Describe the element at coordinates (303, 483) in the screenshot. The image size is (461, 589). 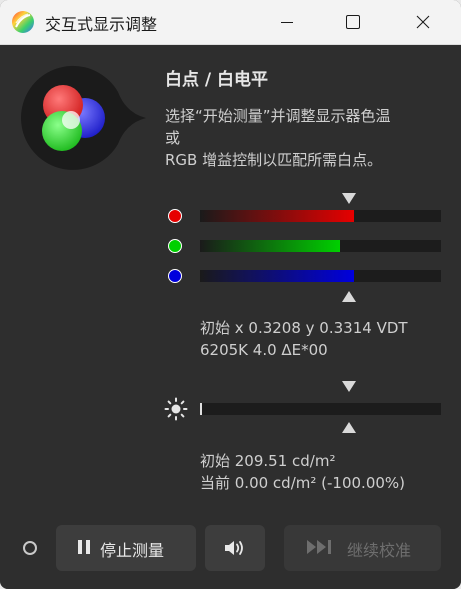
I see `readout-line: 当前 0.00 cd/m² (-100.00%)` at that location.